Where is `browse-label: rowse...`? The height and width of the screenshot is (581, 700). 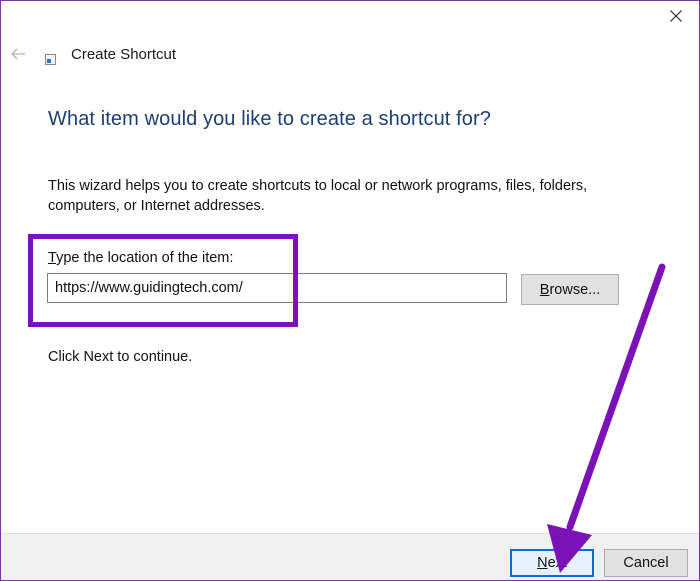
browse-label: rowse... is located at coordinates (575, 289).